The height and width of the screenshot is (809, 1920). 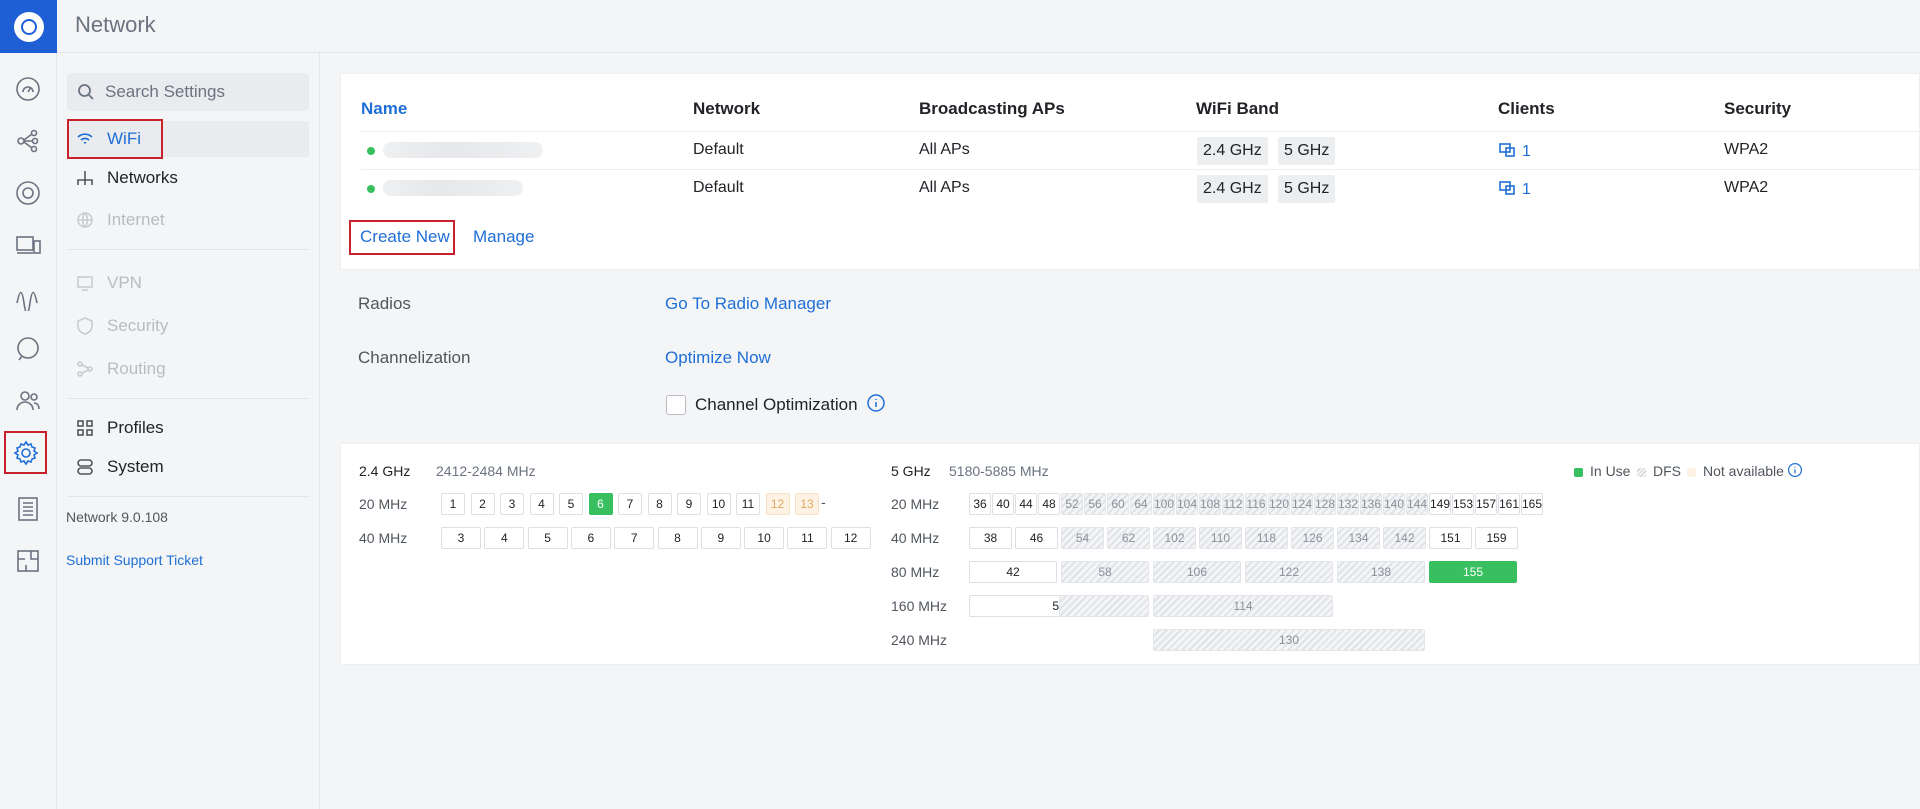 I want to click on channel-chip: 40, so click(x=1003, y=504).